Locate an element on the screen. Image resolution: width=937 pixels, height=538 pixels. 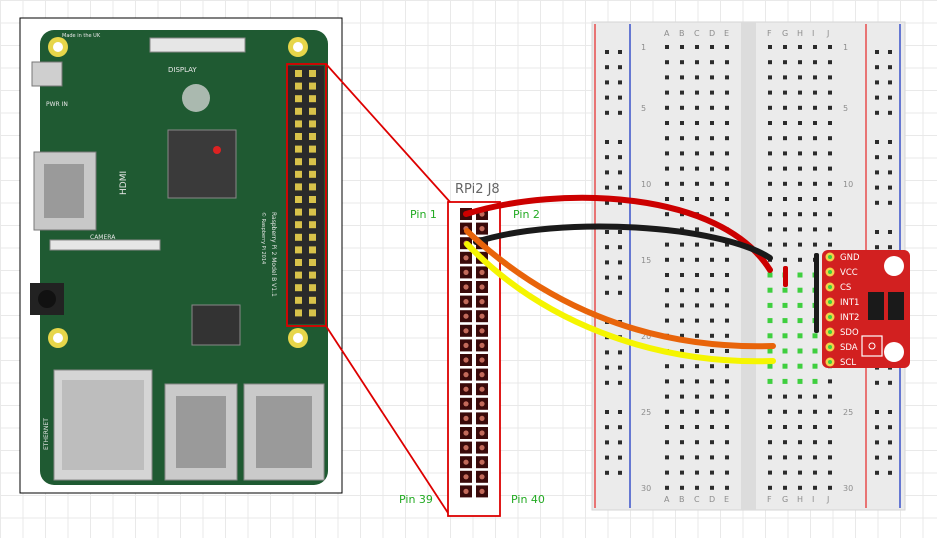
pin-1-label: Pin 1 is located at coordinates (423, 214).